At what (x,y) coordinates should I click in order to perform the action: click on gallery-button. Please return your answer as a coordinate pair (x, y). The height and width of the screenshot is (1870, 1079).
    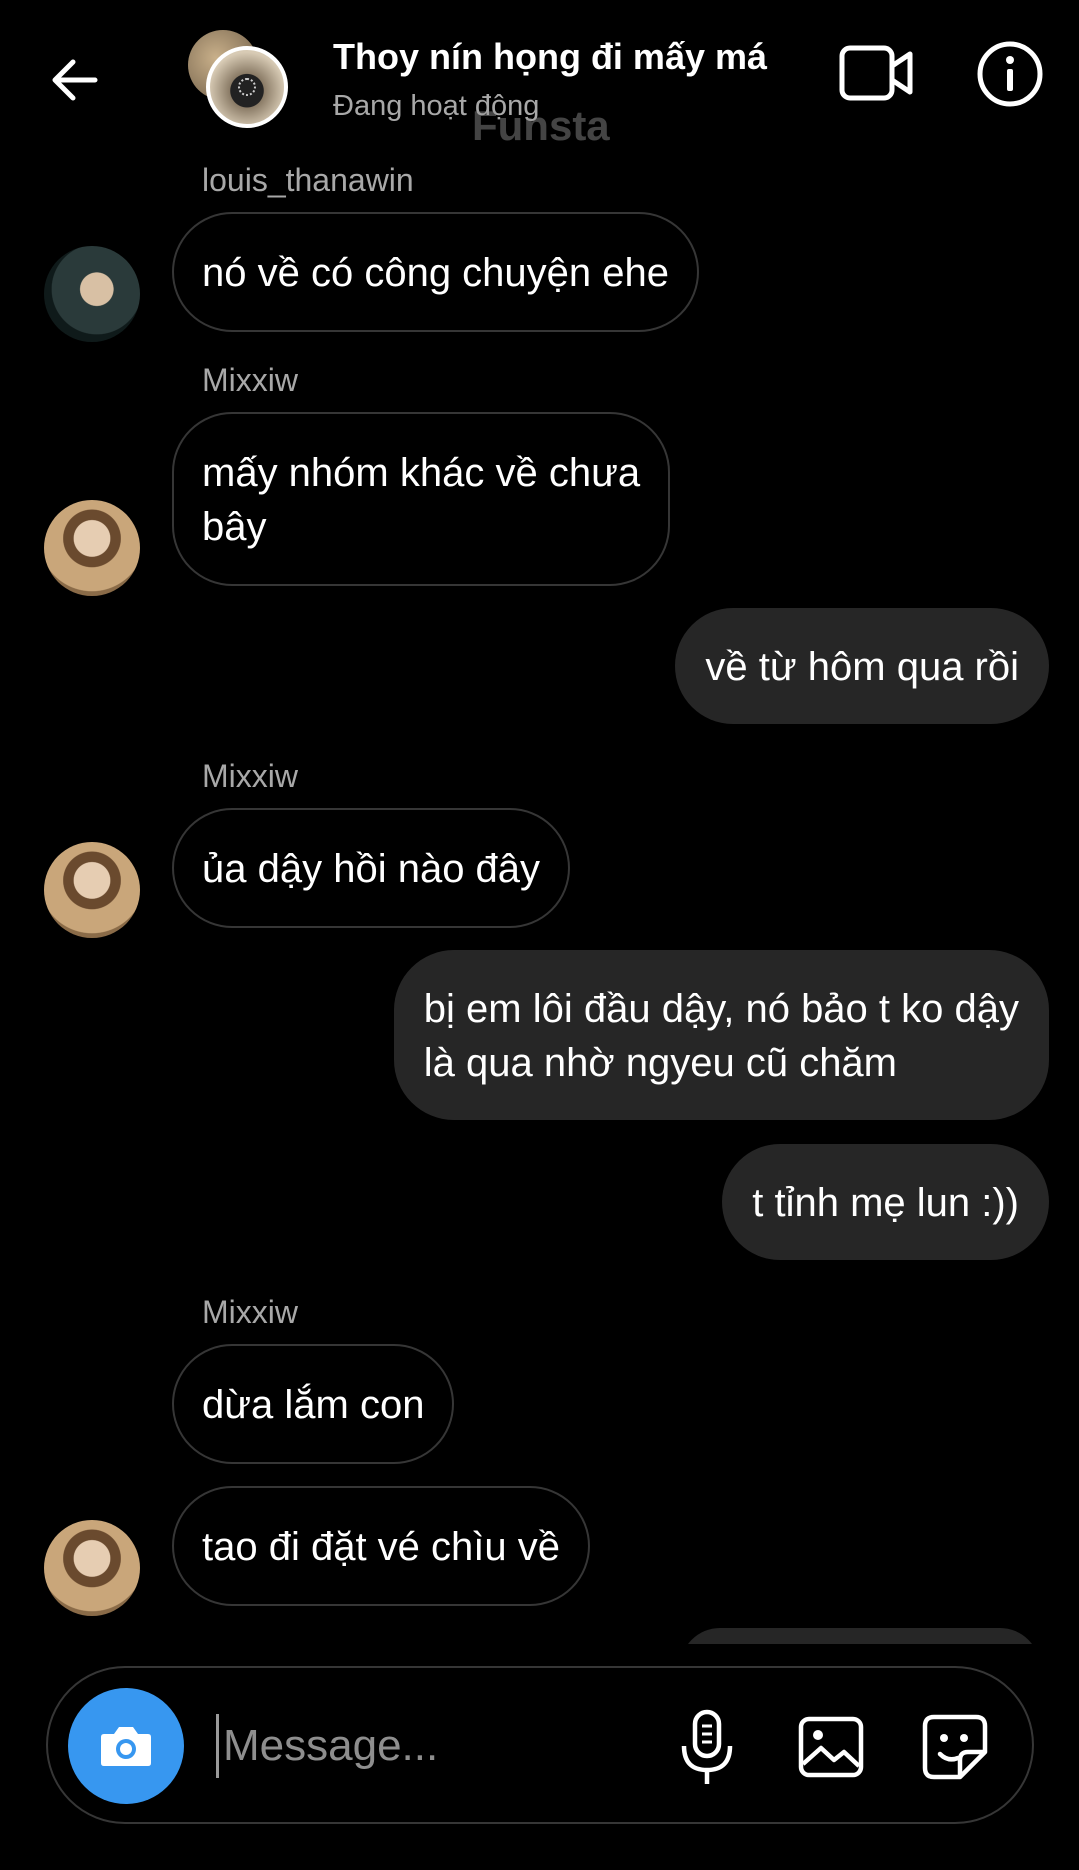
    Looking at the image, I should click on (831, 1747).